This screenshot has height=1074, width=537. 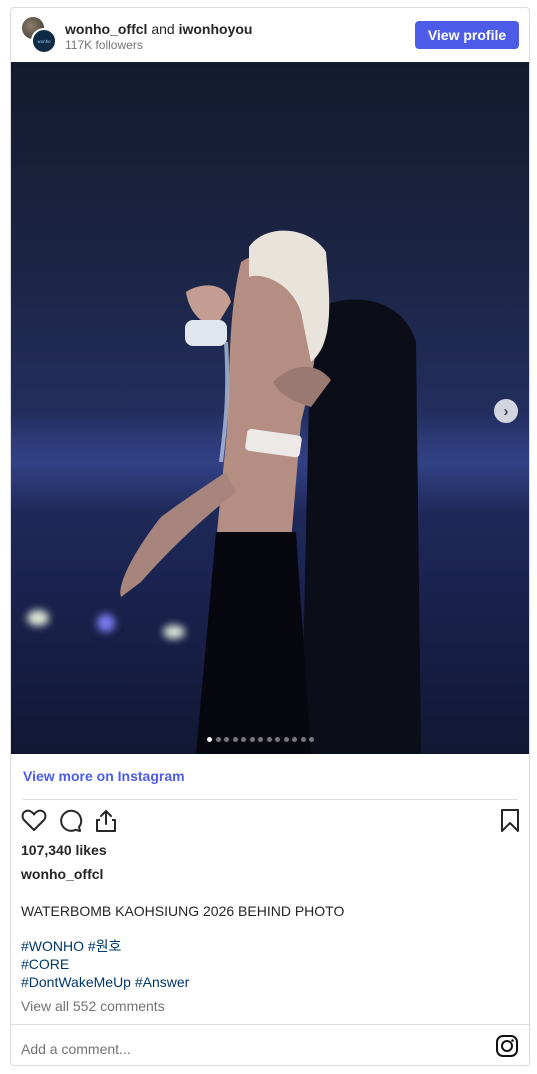 What do you see at coordinates (104, 776) in the screenshot?
I see `view-more-link: View more on Instagram` at bounding box center [104, 776].